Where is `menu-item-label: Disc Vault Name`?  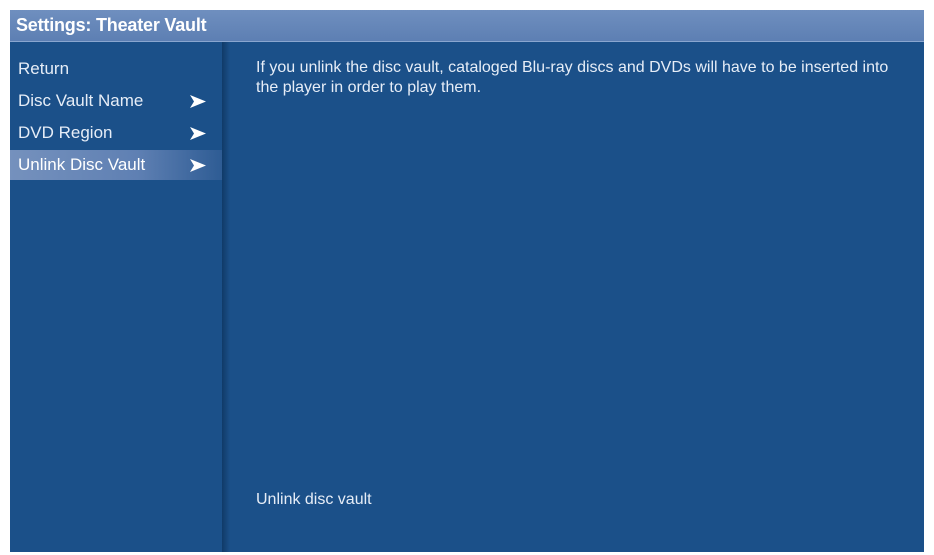 menu-item-label: Disc Vault Name is located at coordinates (81, 100).